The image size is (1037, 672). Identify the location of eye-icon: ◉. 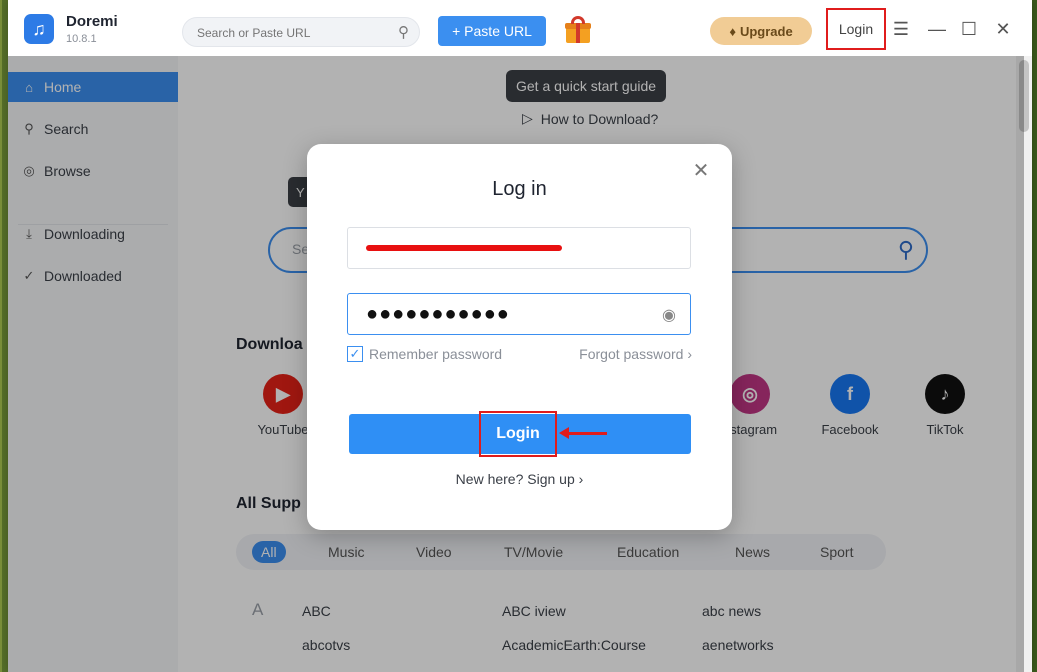
(669, 315).